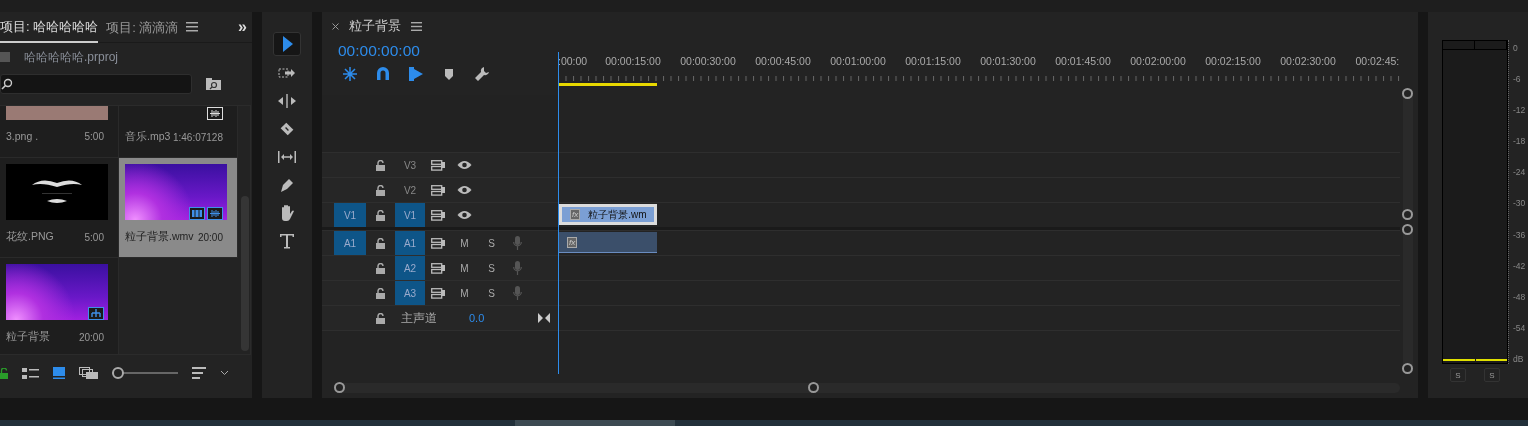 This screenshot has height=426, width=1528. What do you see at coordinates (245, 27) in the screenshot?
I see `overflow-button: »` at bounding box center [245, 27].